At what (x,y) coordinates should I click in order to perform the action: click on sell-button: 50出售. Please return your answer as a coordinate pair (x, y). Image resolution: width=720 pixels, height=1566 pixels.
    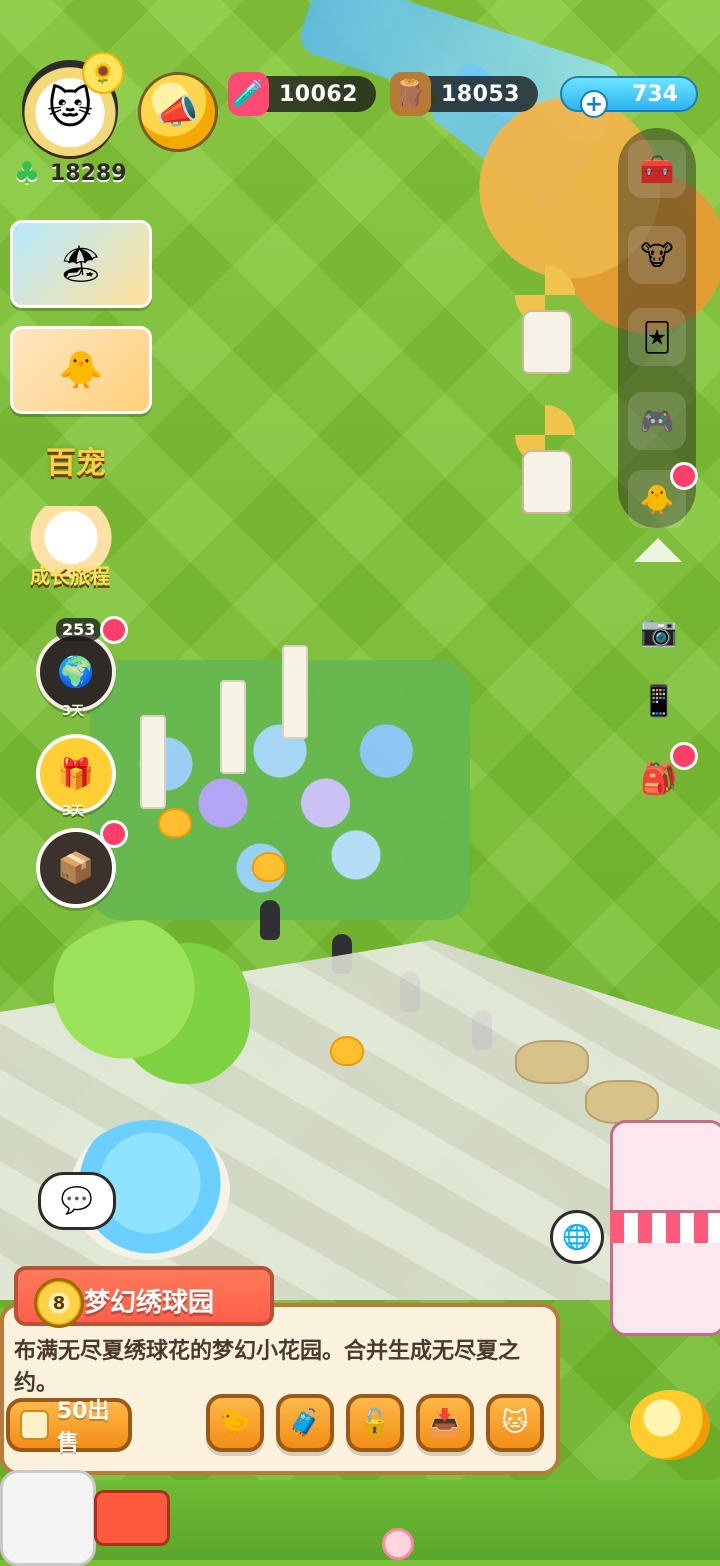
    Looking at the image, I should click on (69, 1427).